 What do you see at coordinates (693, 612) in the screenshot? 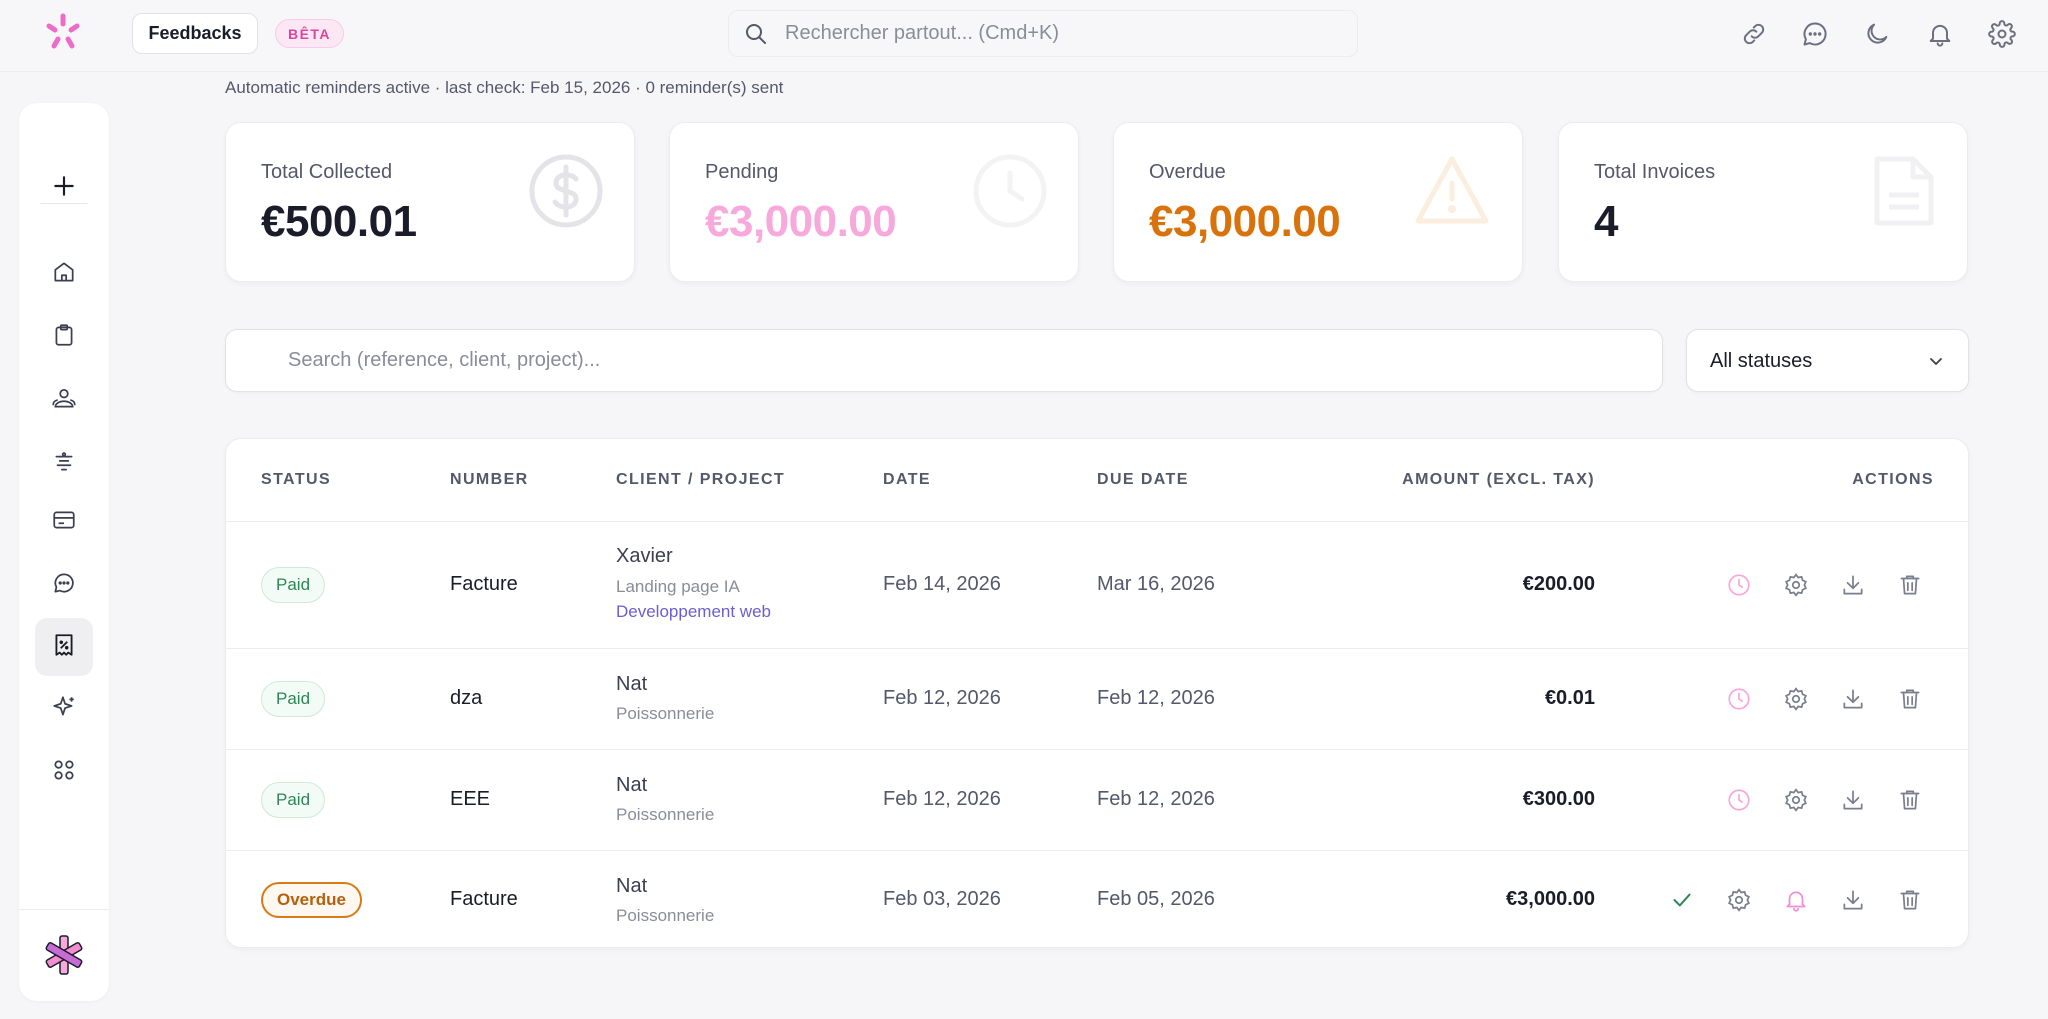
I see `project-category-link: Developpement web` at bounding box center [693, 612].